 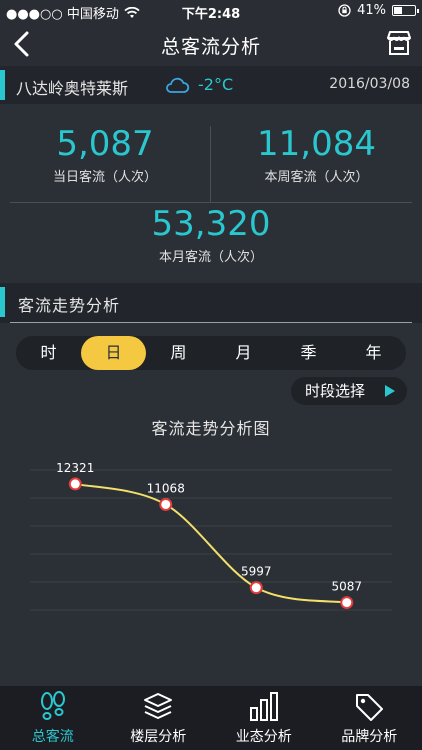 I want to click on granularity-selector: 时 日 周 月 季 年, so click(x=211, y=353).